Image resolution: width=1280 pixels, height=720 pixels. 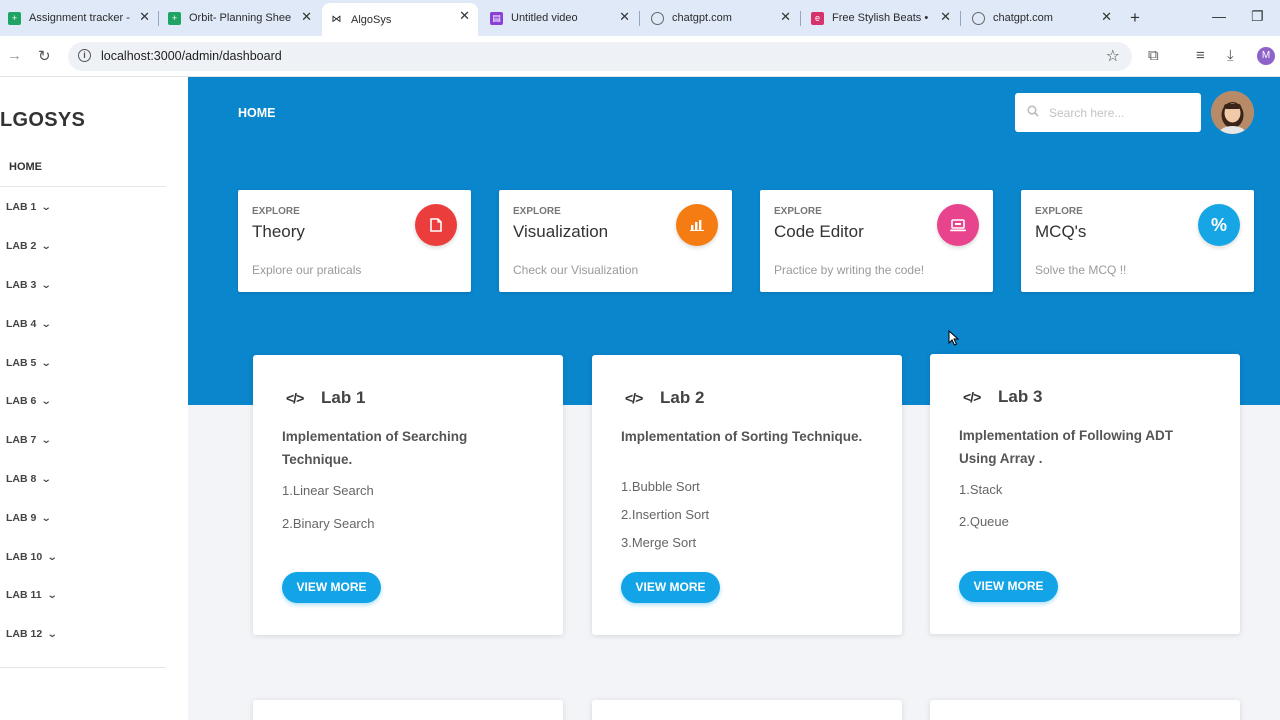 What do you see at coordinates (981, 489) in the screenshot?
I see `lab-topic: 1.Stack` at bounding box center [981, 489].